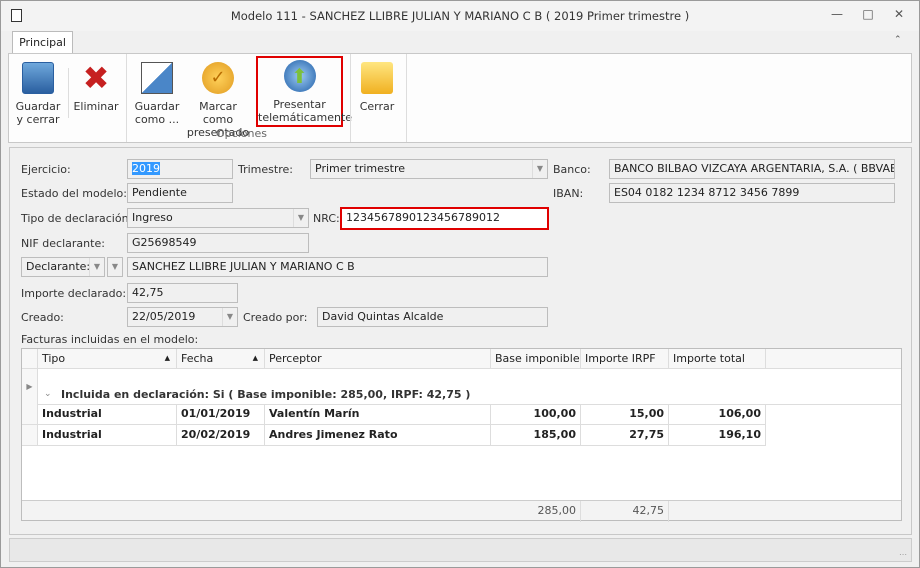  I want to click on declarante-dropdown-button: ▼, so click(115, 267).